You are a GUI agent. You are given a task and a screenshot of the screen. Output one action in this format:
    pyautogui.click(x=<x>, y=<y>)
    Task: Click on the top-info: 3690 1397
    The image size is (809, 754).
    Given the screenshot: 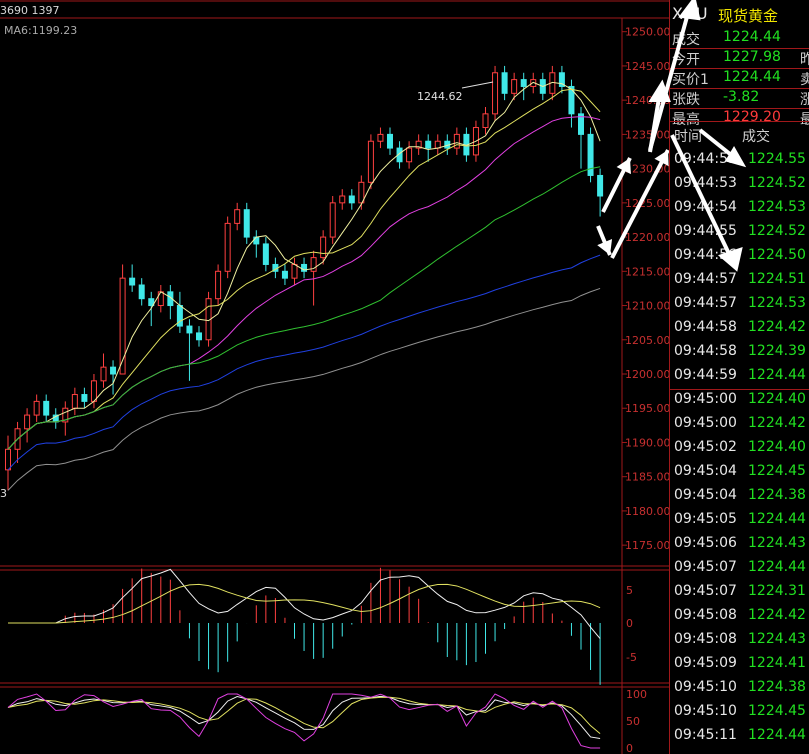 What is the action you would take?
    pyautogui.click(x=30, y=10)
    